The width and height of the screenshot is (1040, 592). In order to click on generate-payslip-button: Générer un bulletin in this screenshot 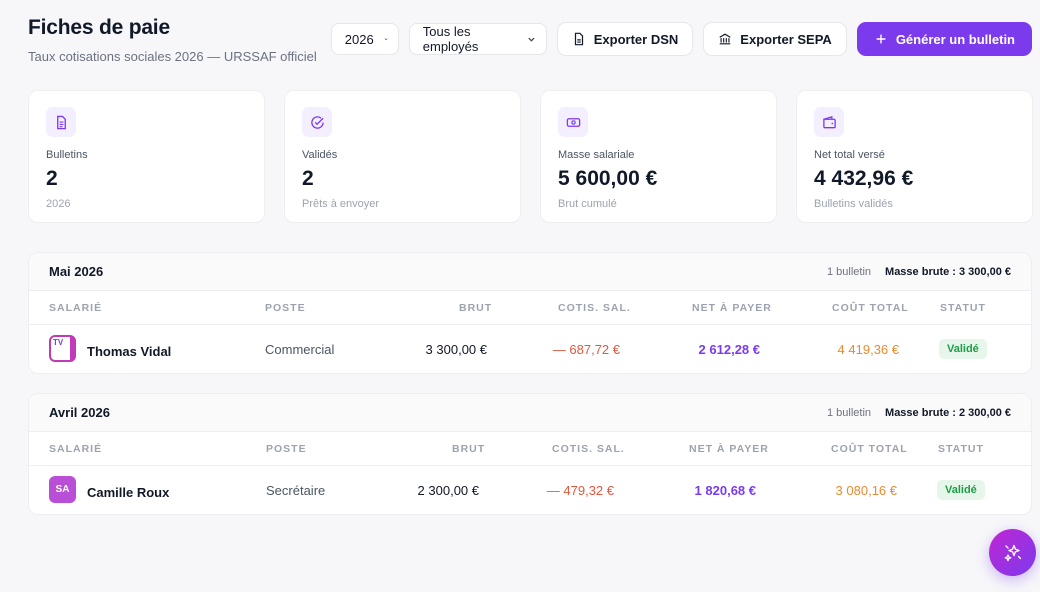, I will do `click(944, 39)`.